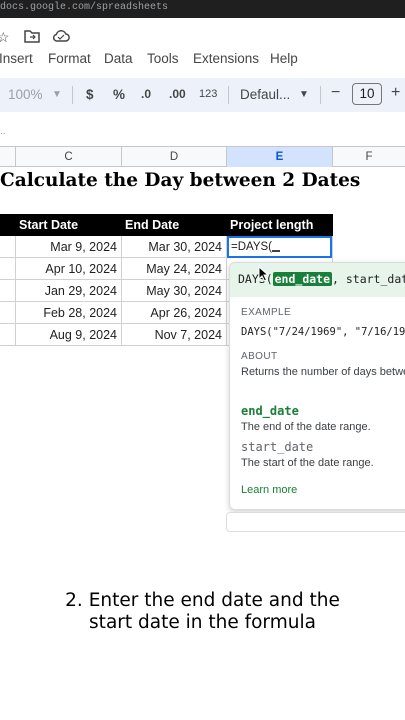 Image resolution: width=405 pixels, height=720 pixels. What do you see at coordinates (180, 180) in the screenshot?
I see `sheet-title: Calculate the Day between 2 Dates` at bounding box center [180, 180].